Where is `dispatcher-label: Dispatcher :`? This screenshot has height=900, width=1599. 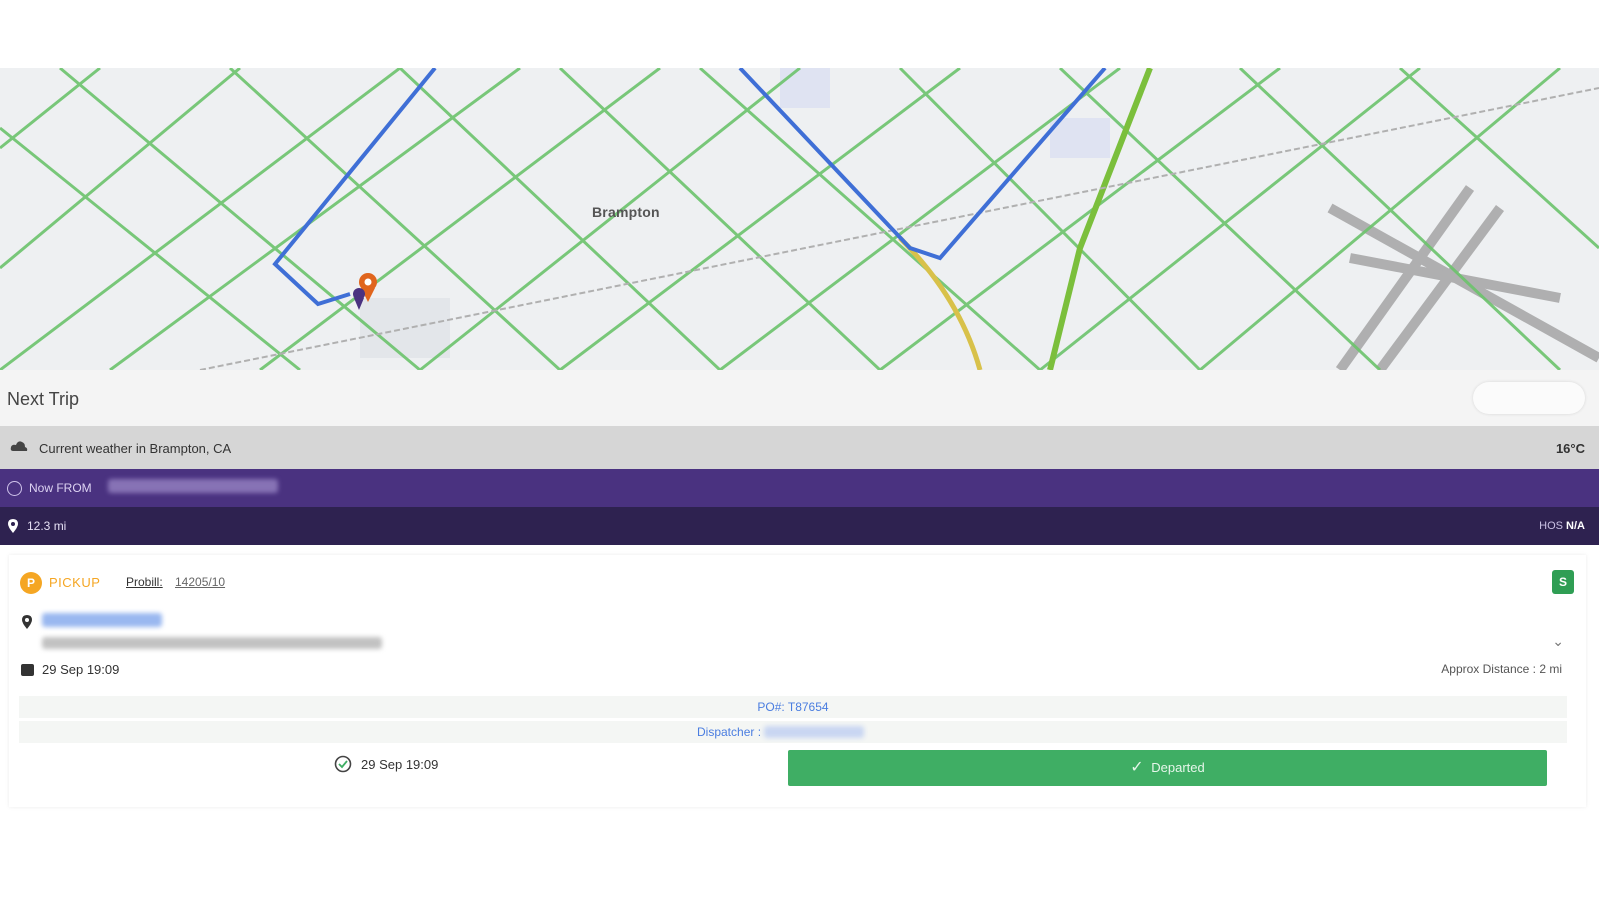 dispatcher-label: Dispatcher : is located at coordinates (729, 732).